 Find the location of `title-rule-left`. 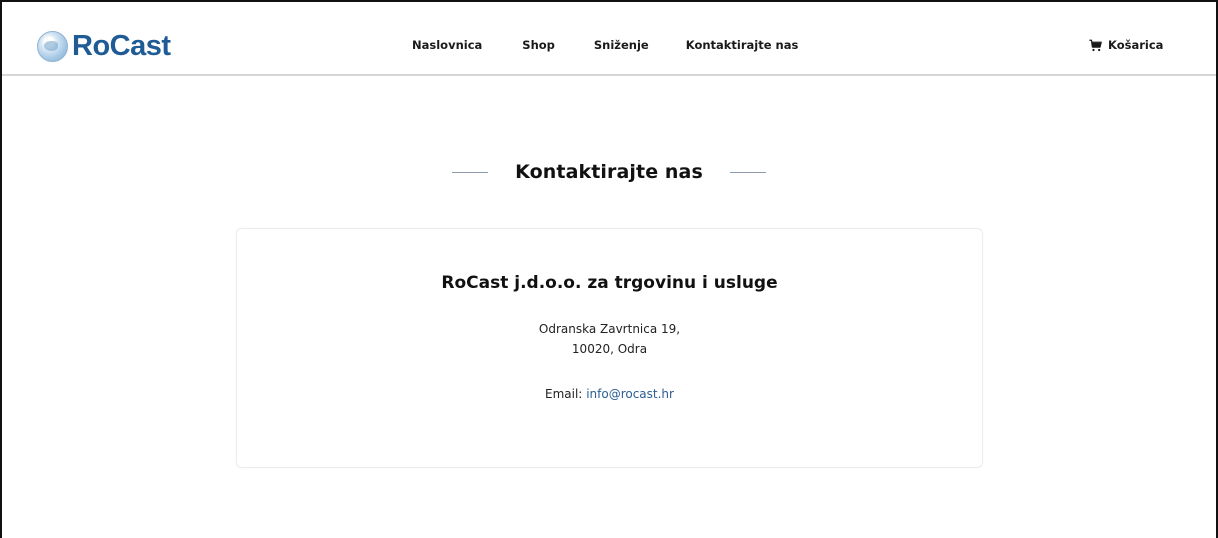

title-rule-left is located at coordinates (470, 172).